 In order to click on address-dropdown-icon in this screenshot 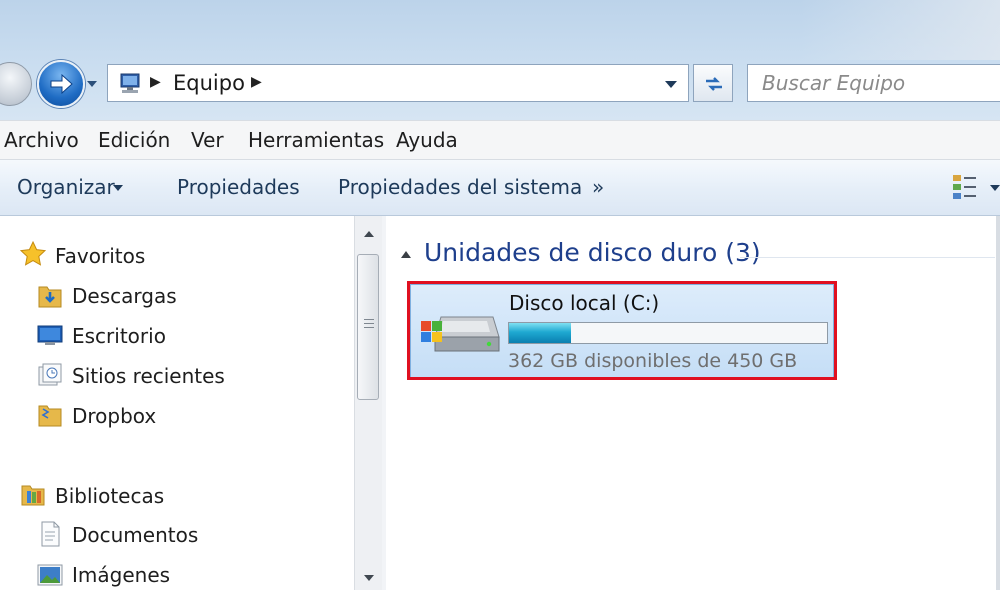, I will do `click(671, 84)`.